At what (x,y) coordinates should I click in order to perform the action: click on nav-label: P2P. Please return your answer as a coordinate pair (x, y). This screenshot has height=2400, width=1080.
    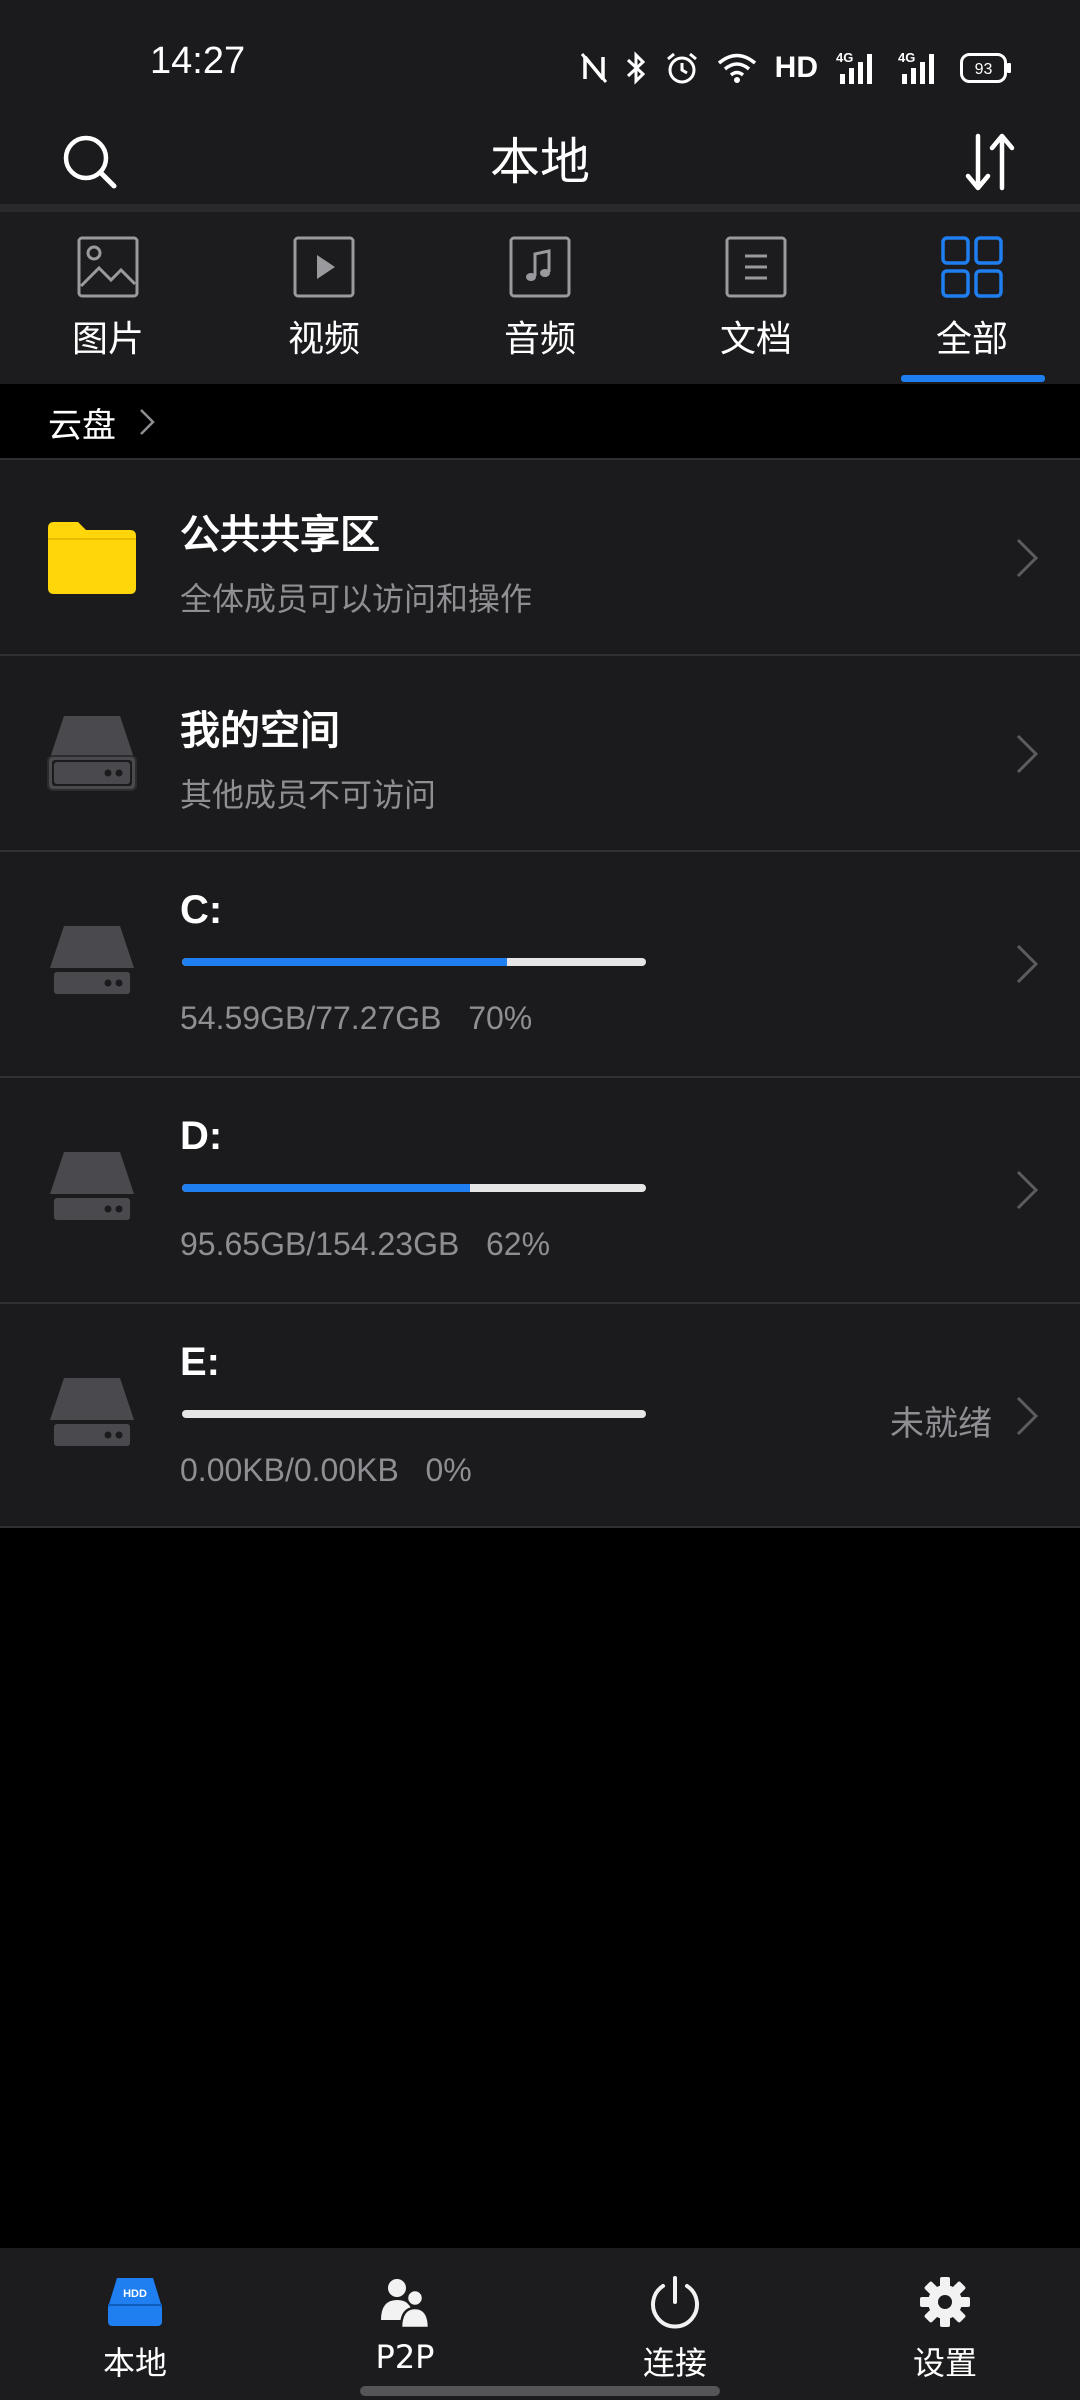
    Looking at the image, I should click on (405, 2357).